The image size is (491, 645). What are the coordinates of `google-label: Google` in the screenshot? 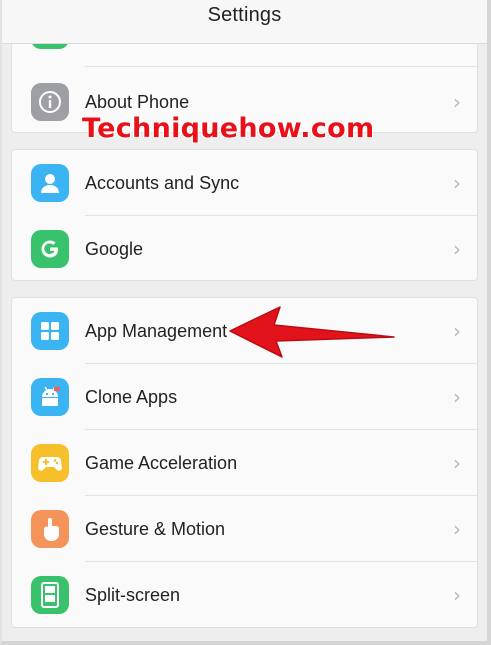 It's located at (114, 248).